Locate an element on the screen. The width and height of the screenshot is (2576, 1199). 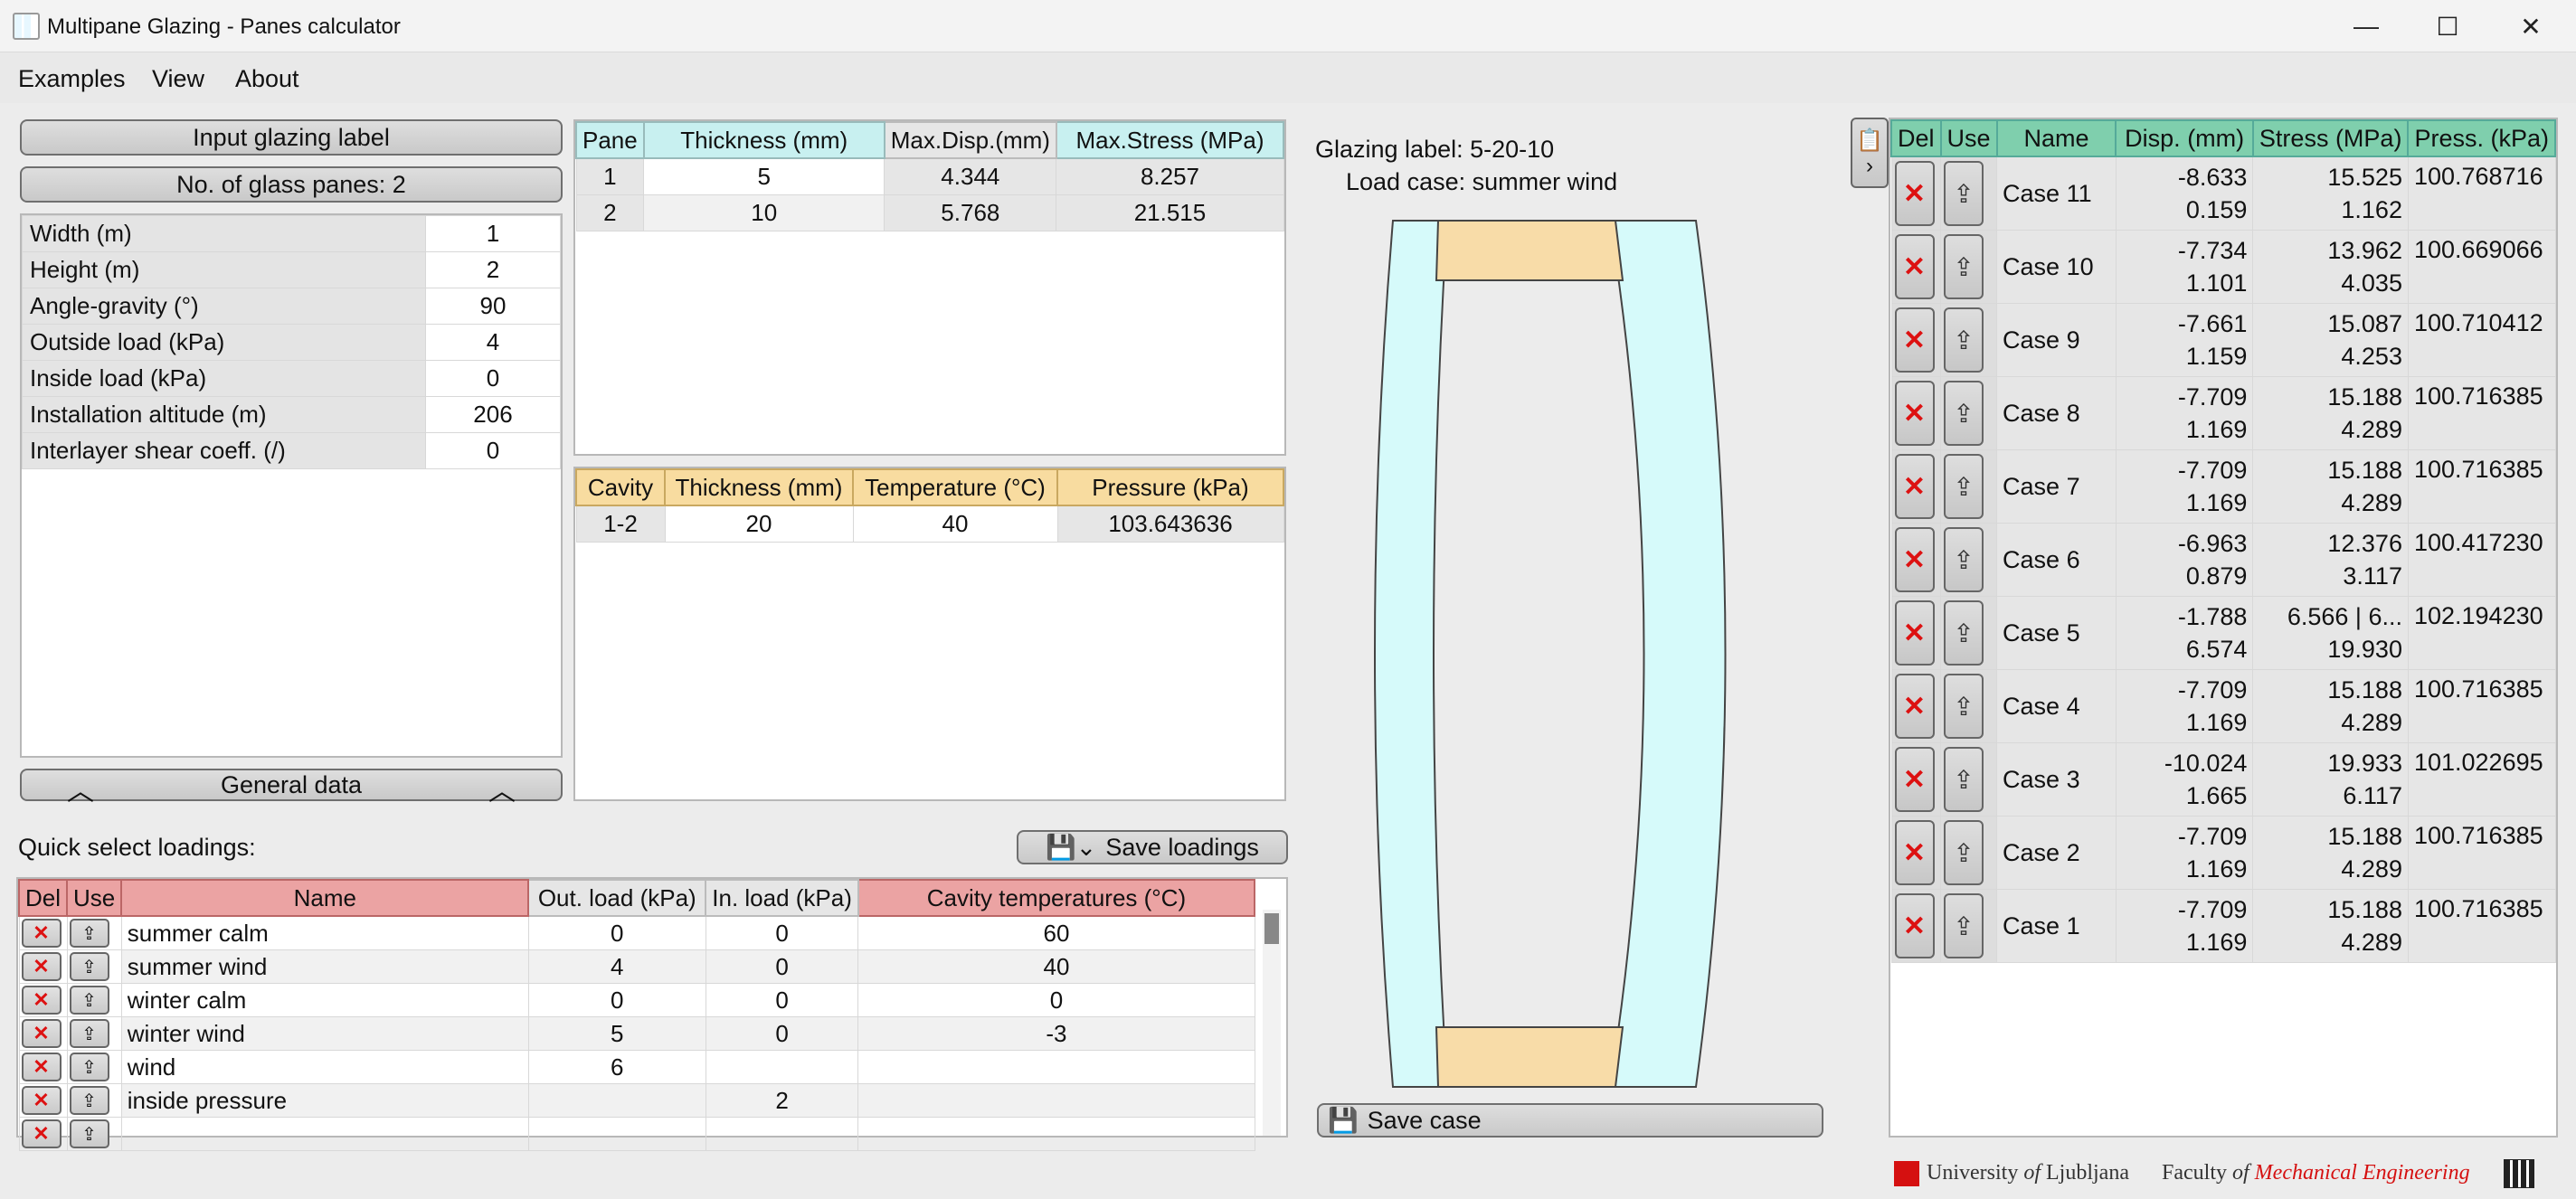
glass-panes-count-button: No. of glass panes: 2 is located at coordinates (291, 184).